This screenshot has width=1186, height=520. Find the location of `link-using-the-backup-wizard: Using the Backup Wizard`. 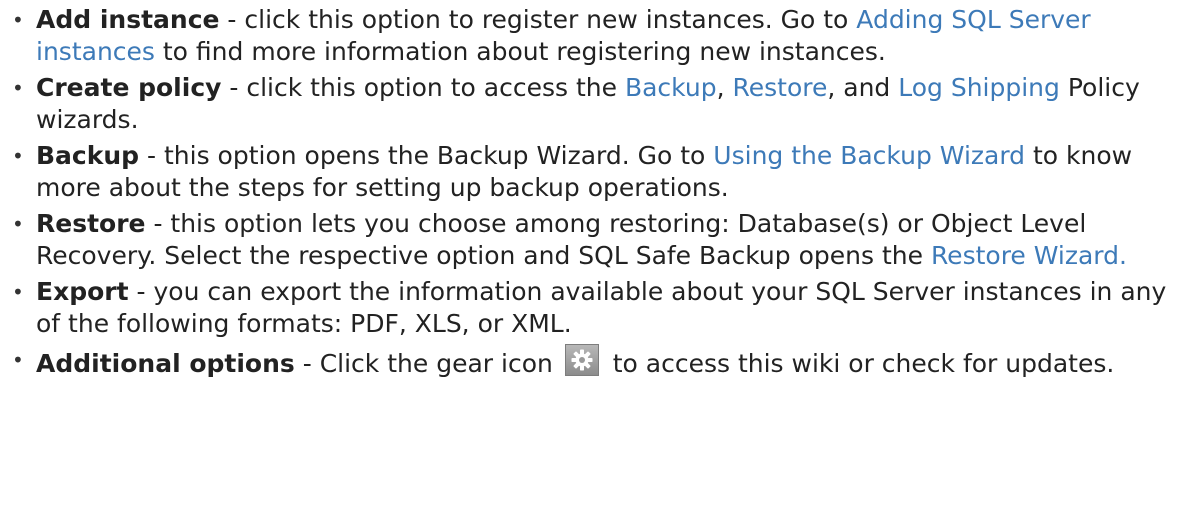

link-using-the-backup-wizard: Using the Backup Wizard is located at coordinates (869, 155).